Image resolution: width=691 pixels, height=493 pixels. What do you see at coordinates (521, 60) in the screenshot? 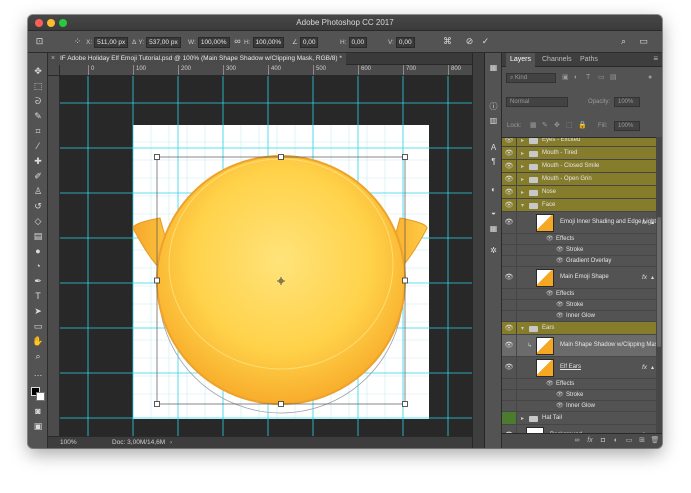
I see `tab-layers: Layers` at bounding box center [521, 60].